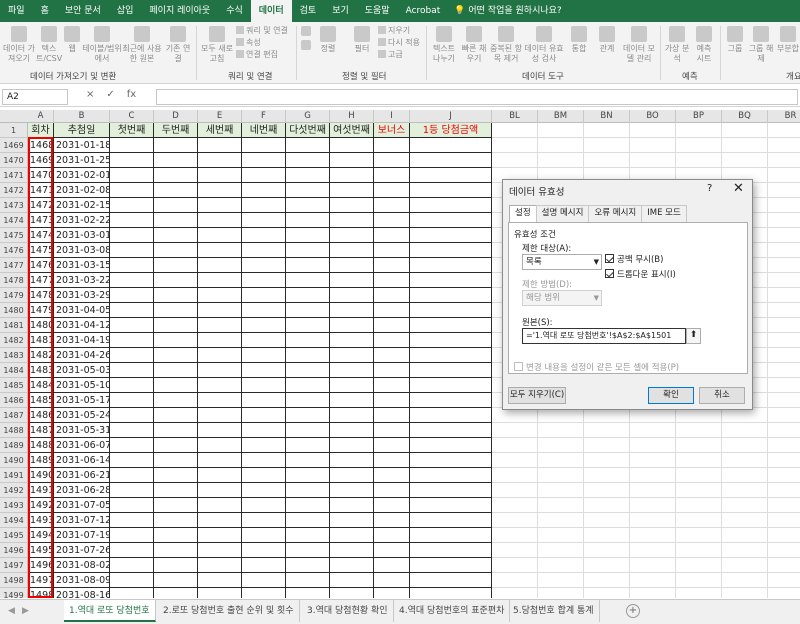 The width and height of the screenshot is (800, 624). Describe the element at coordinates (562, 262) in the screenshot. I see `allow-select: 목록 ▼` at that location.